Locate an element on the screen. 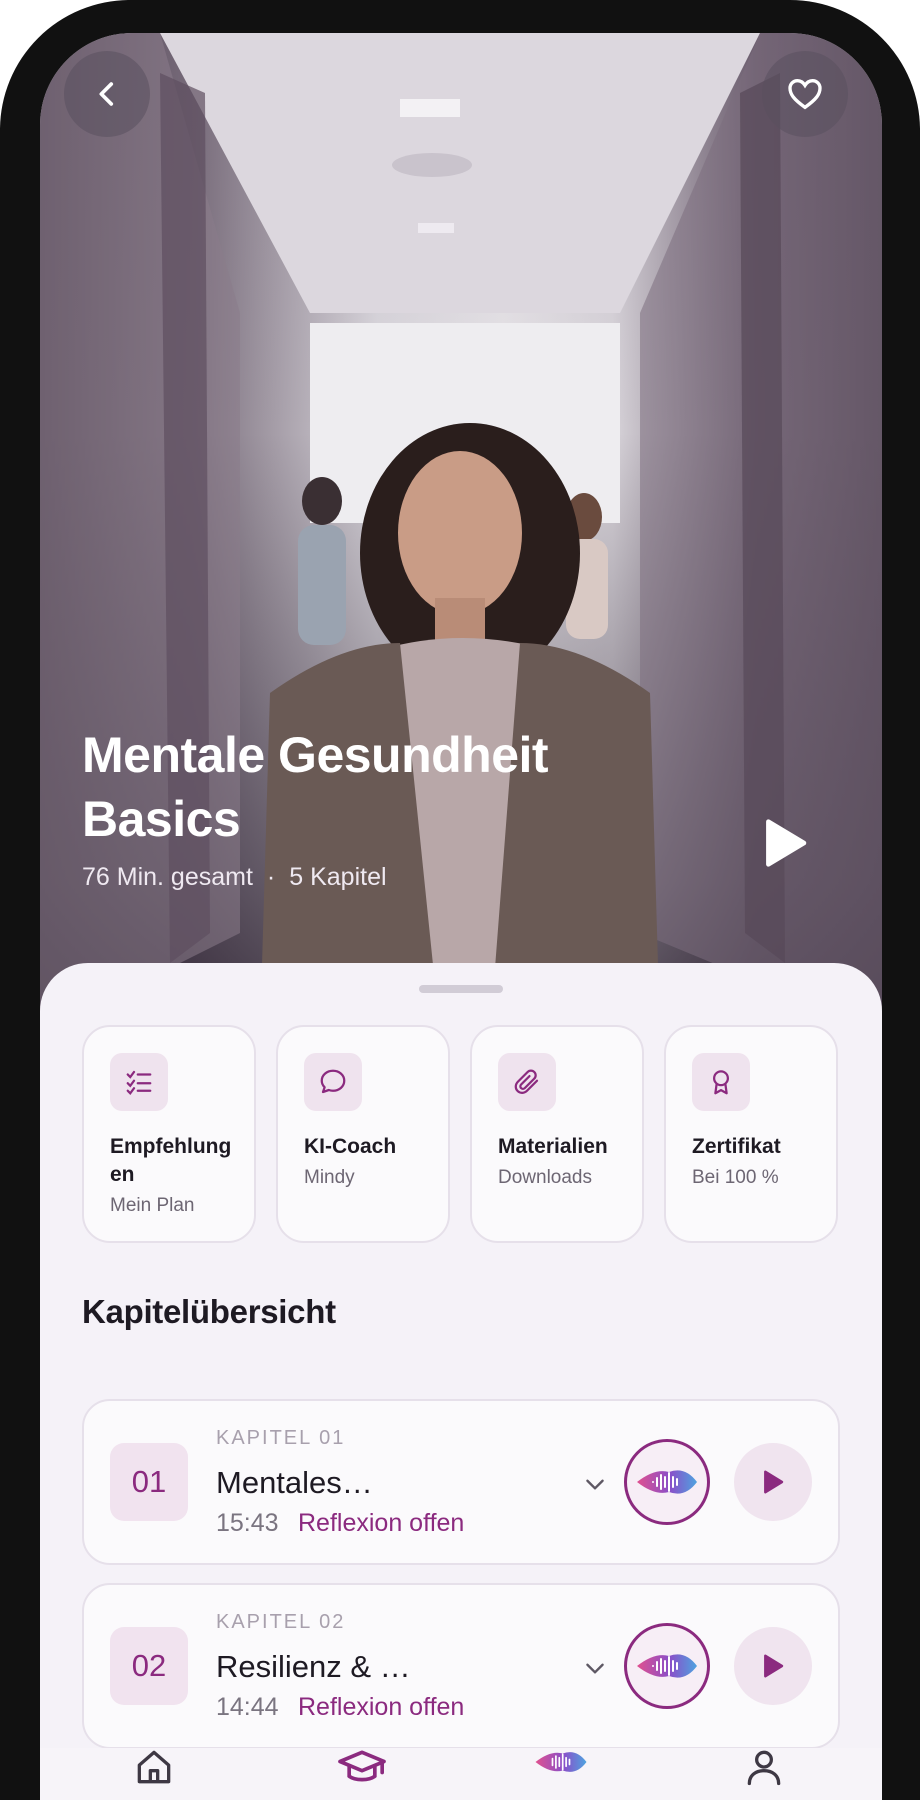 The width and height of the screenshot is (924, 1800). tab-courses is located at coordinates (362, 1772).